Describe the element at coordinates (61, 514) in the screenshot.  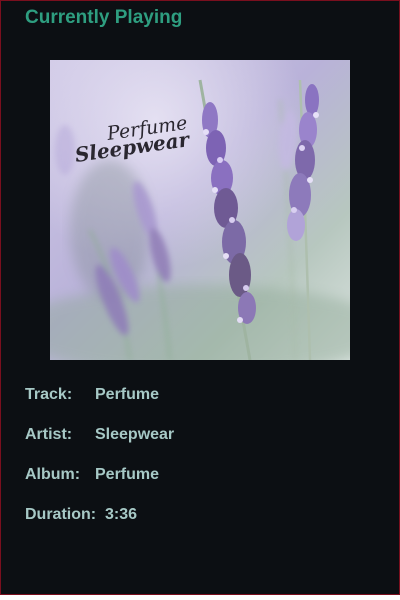
I see `duration-label: Duration:` at that location.